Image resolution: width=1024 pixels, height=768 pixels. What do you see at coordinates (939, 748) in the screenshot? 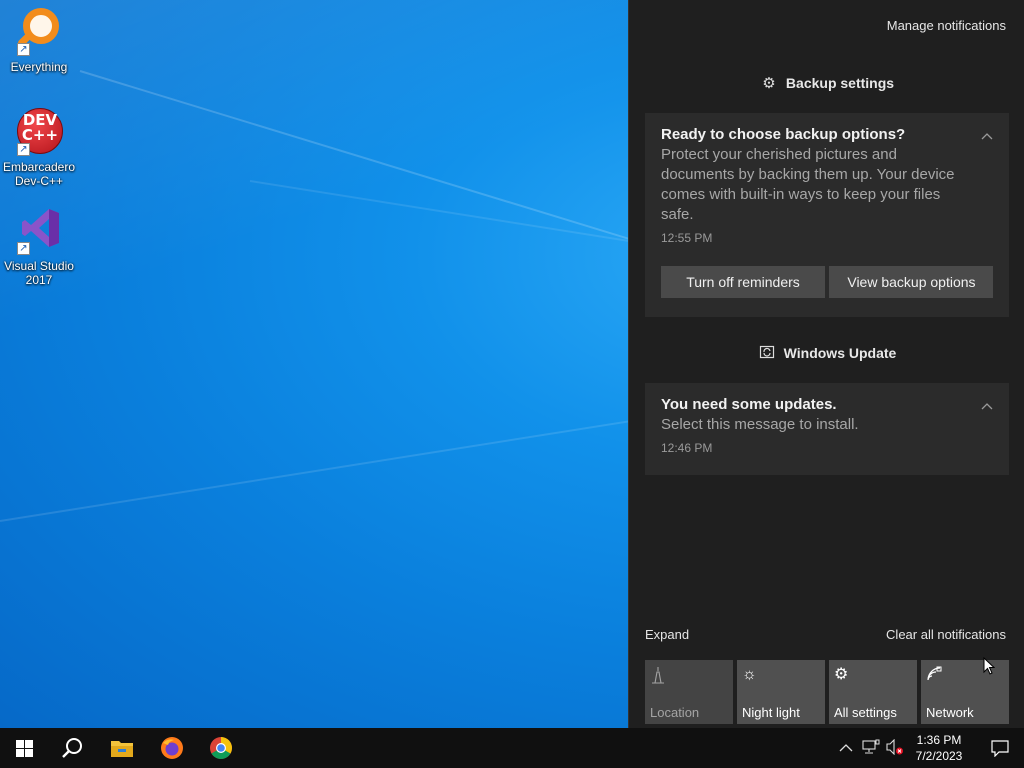
I see `taskbar-clock: 1:36 PM 7/2/2023` at bounding box center [939, 748].